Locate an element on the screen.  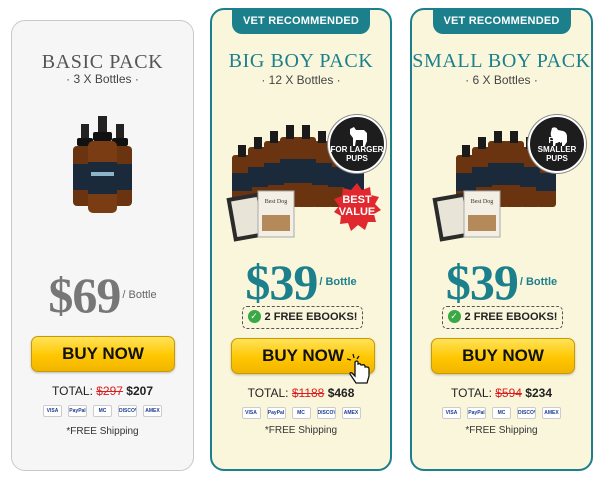
total-price: TOTAL: $297 $207 is located at coordinates (102, 391).